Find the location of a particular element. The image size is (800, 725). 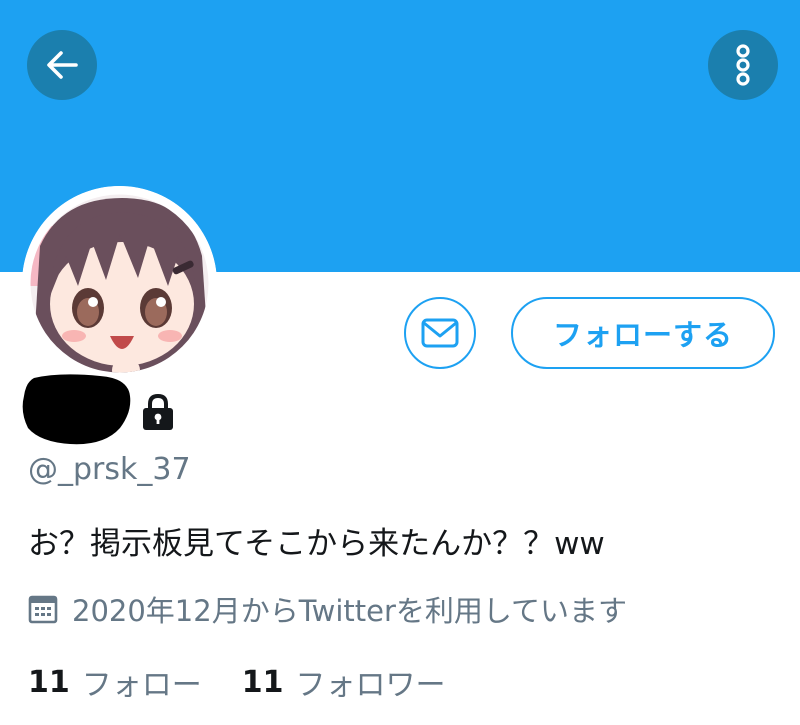

followers-count: 11 is located at coordinates (262, 682).